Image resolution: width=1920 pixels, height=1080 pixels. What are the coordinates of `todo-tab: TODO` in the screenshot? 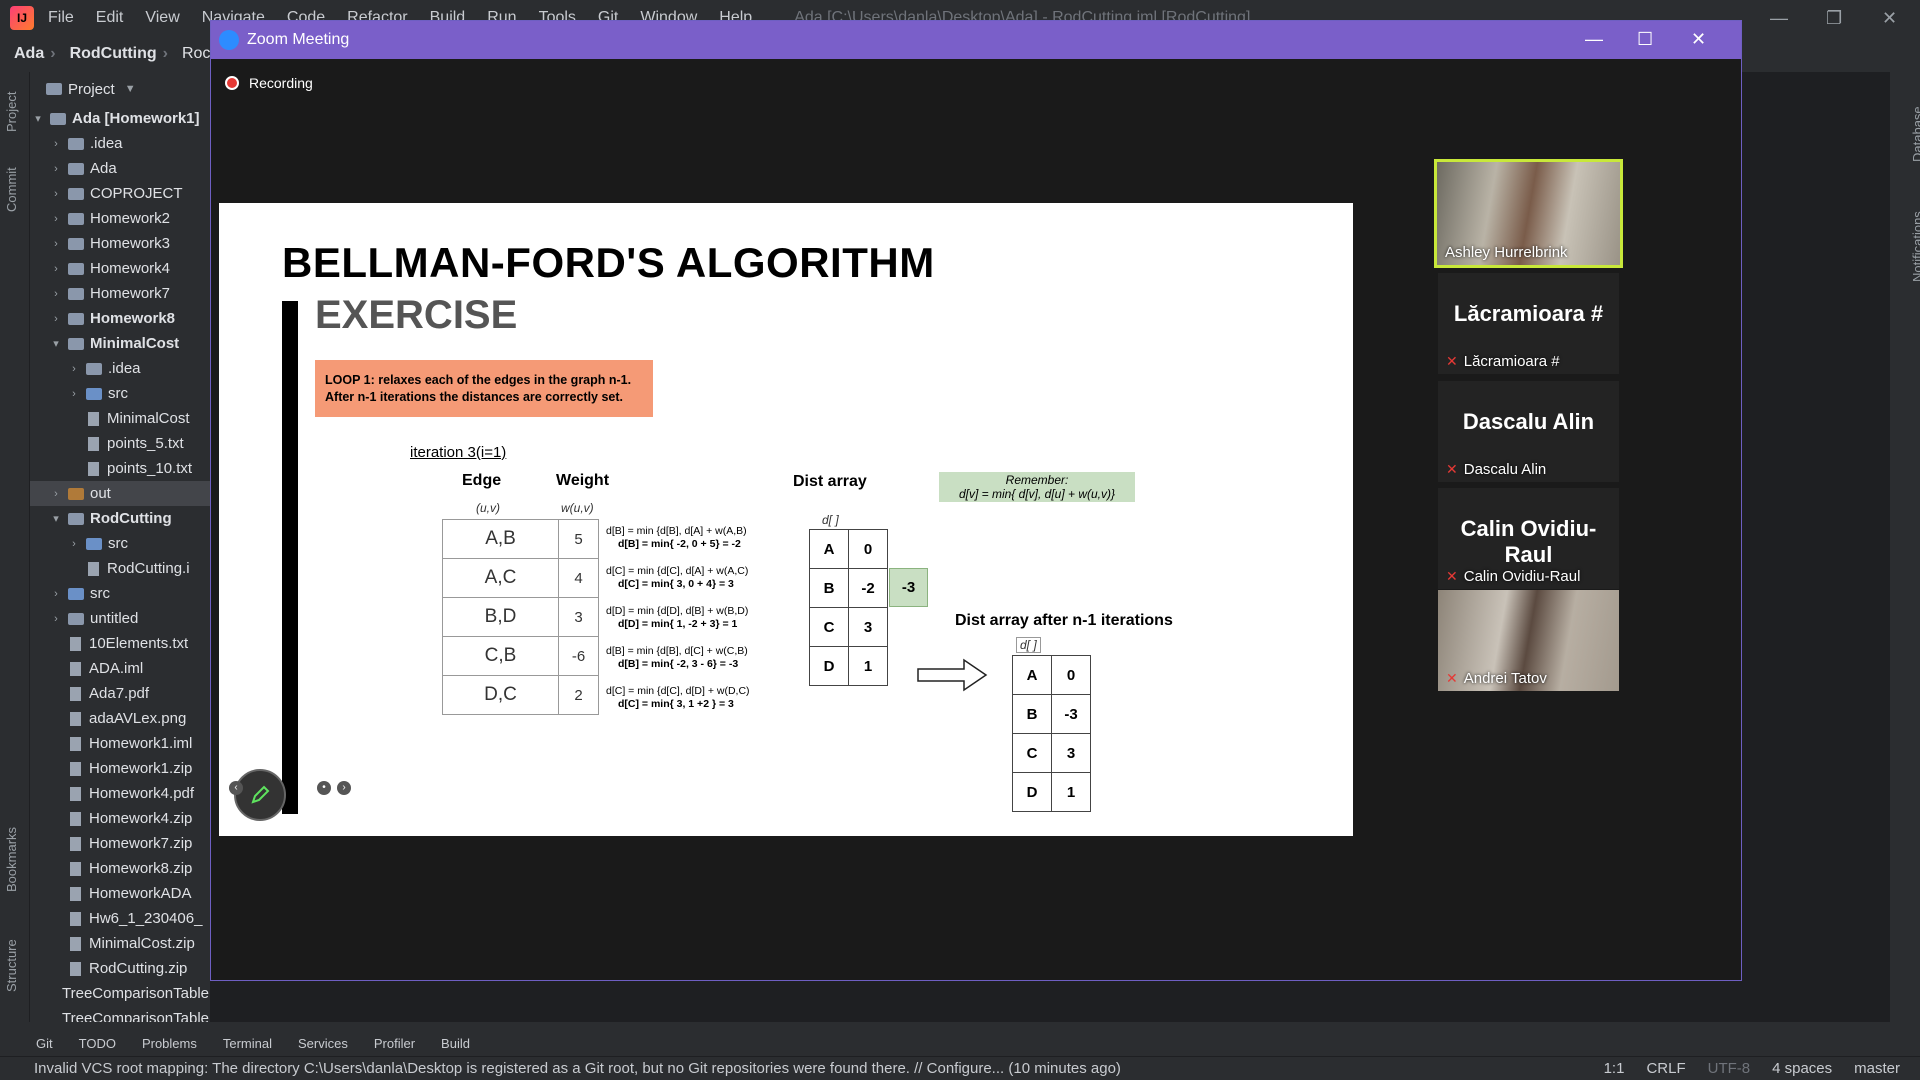 It's located at (97, 1043).